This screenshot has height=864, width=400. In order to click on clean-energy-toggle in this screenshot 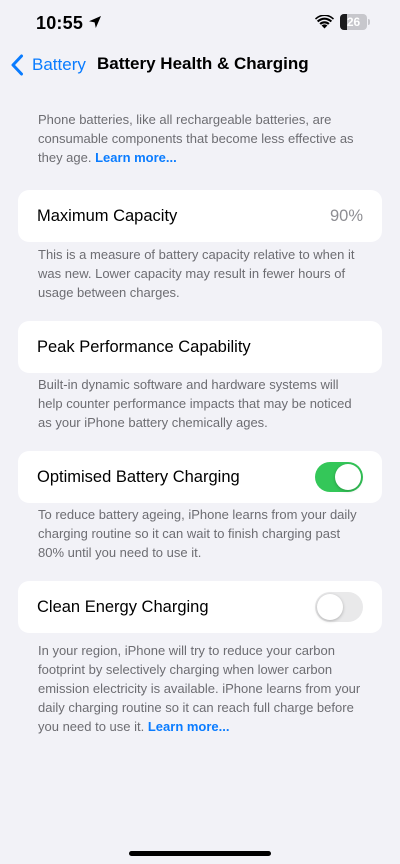, I will do `click(339, 607)`.